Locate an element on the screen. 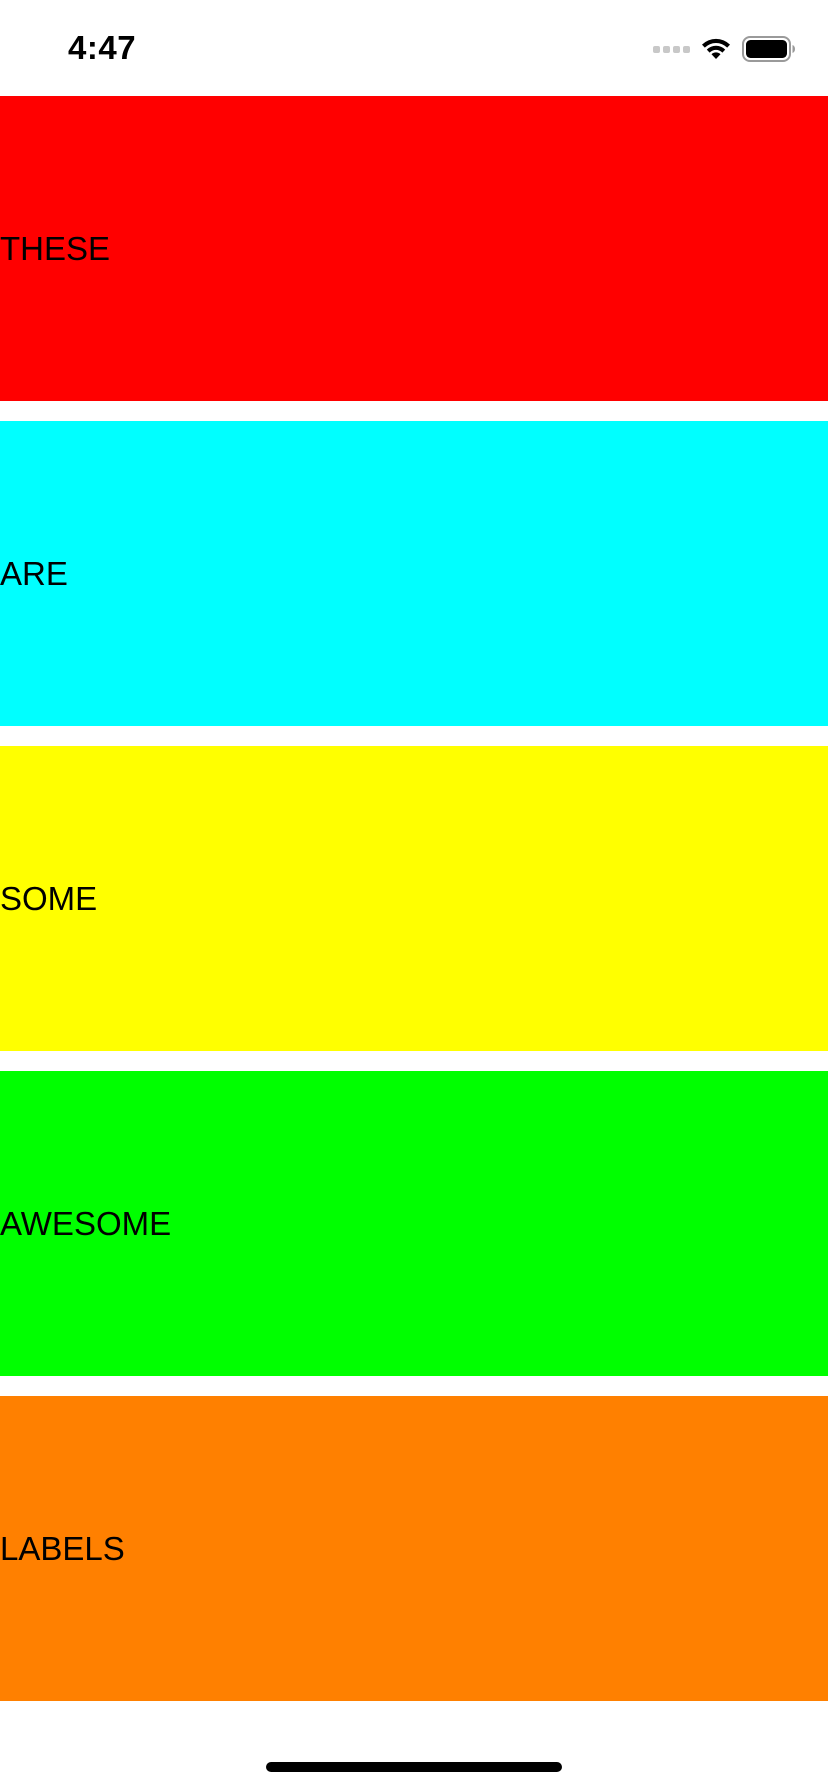 This screenshot has height=1792, width=828. label-text: AWESOME is located at coordinates (86, 1223).